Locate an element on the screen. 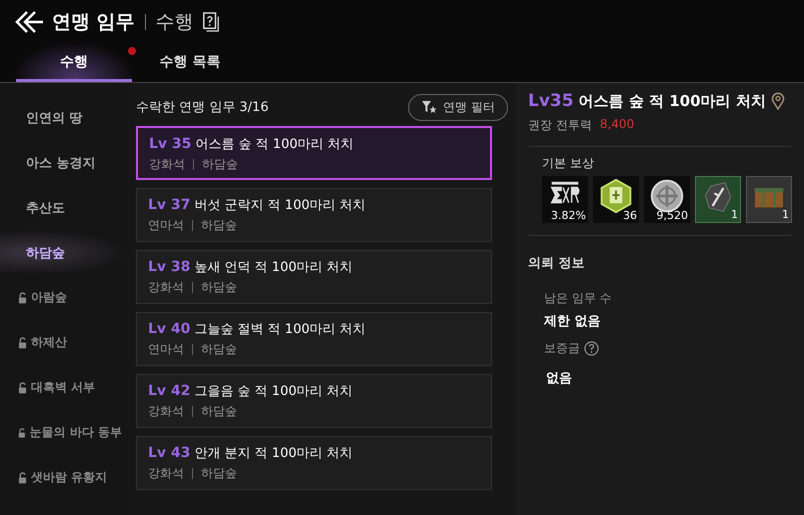 The width and height of the screenshot is (804, 515). power-label: 권장 전투력 is located at coordinates (560, 125).